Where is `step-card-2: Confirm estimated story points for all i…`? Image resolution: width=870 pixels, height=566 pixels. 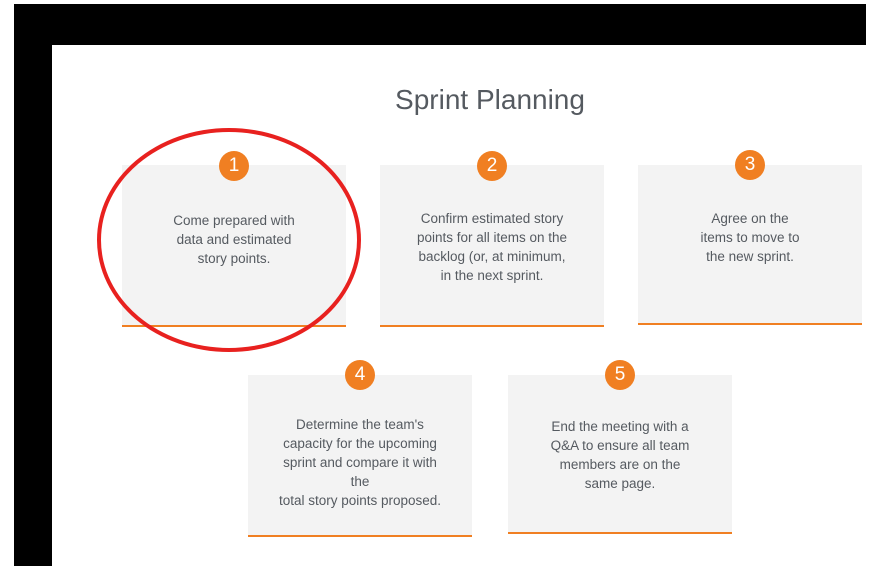 step-card-2: Confirm estimated story points for all i… is located at coordinates (492, 246).